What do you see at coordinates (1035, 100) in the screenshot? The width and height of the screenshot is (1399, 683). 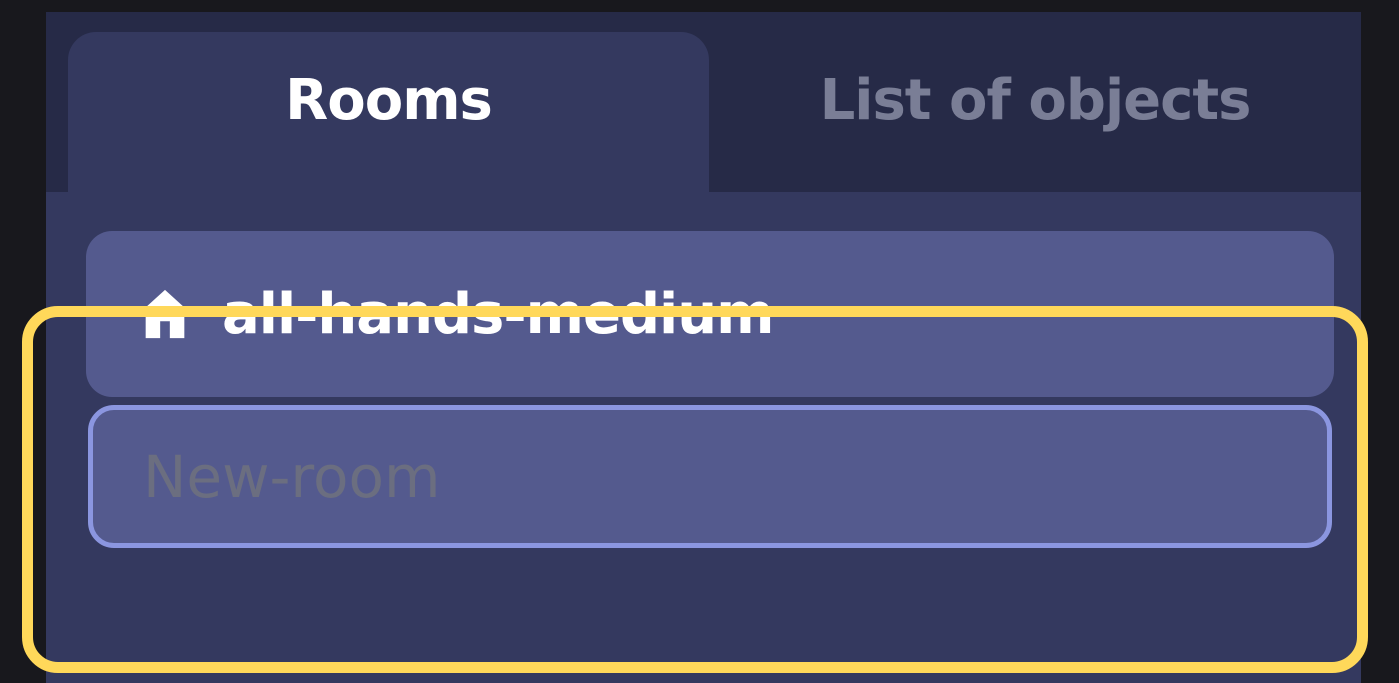 I see `tab-list-of-objects-label: List of objects` at bounding box center [1035, 100].